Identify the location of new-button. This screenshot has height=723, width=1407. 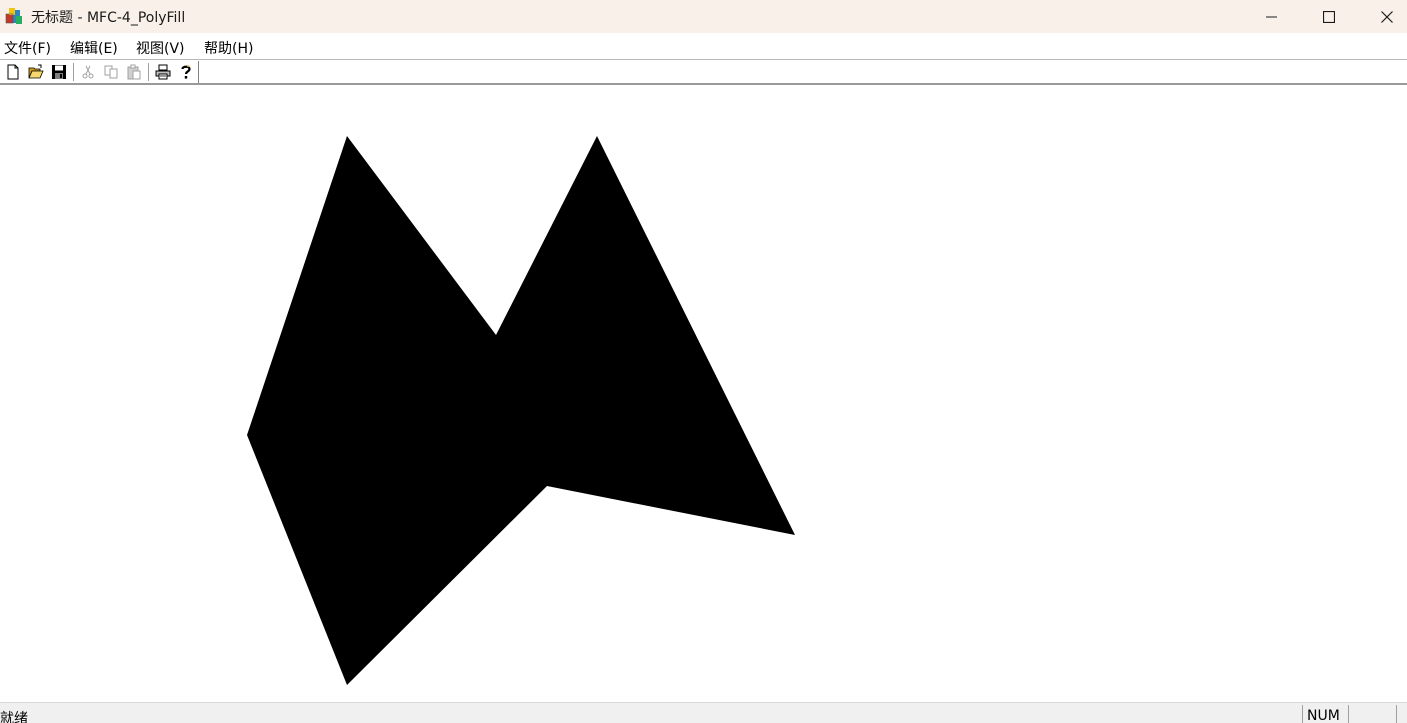
(13, 72).